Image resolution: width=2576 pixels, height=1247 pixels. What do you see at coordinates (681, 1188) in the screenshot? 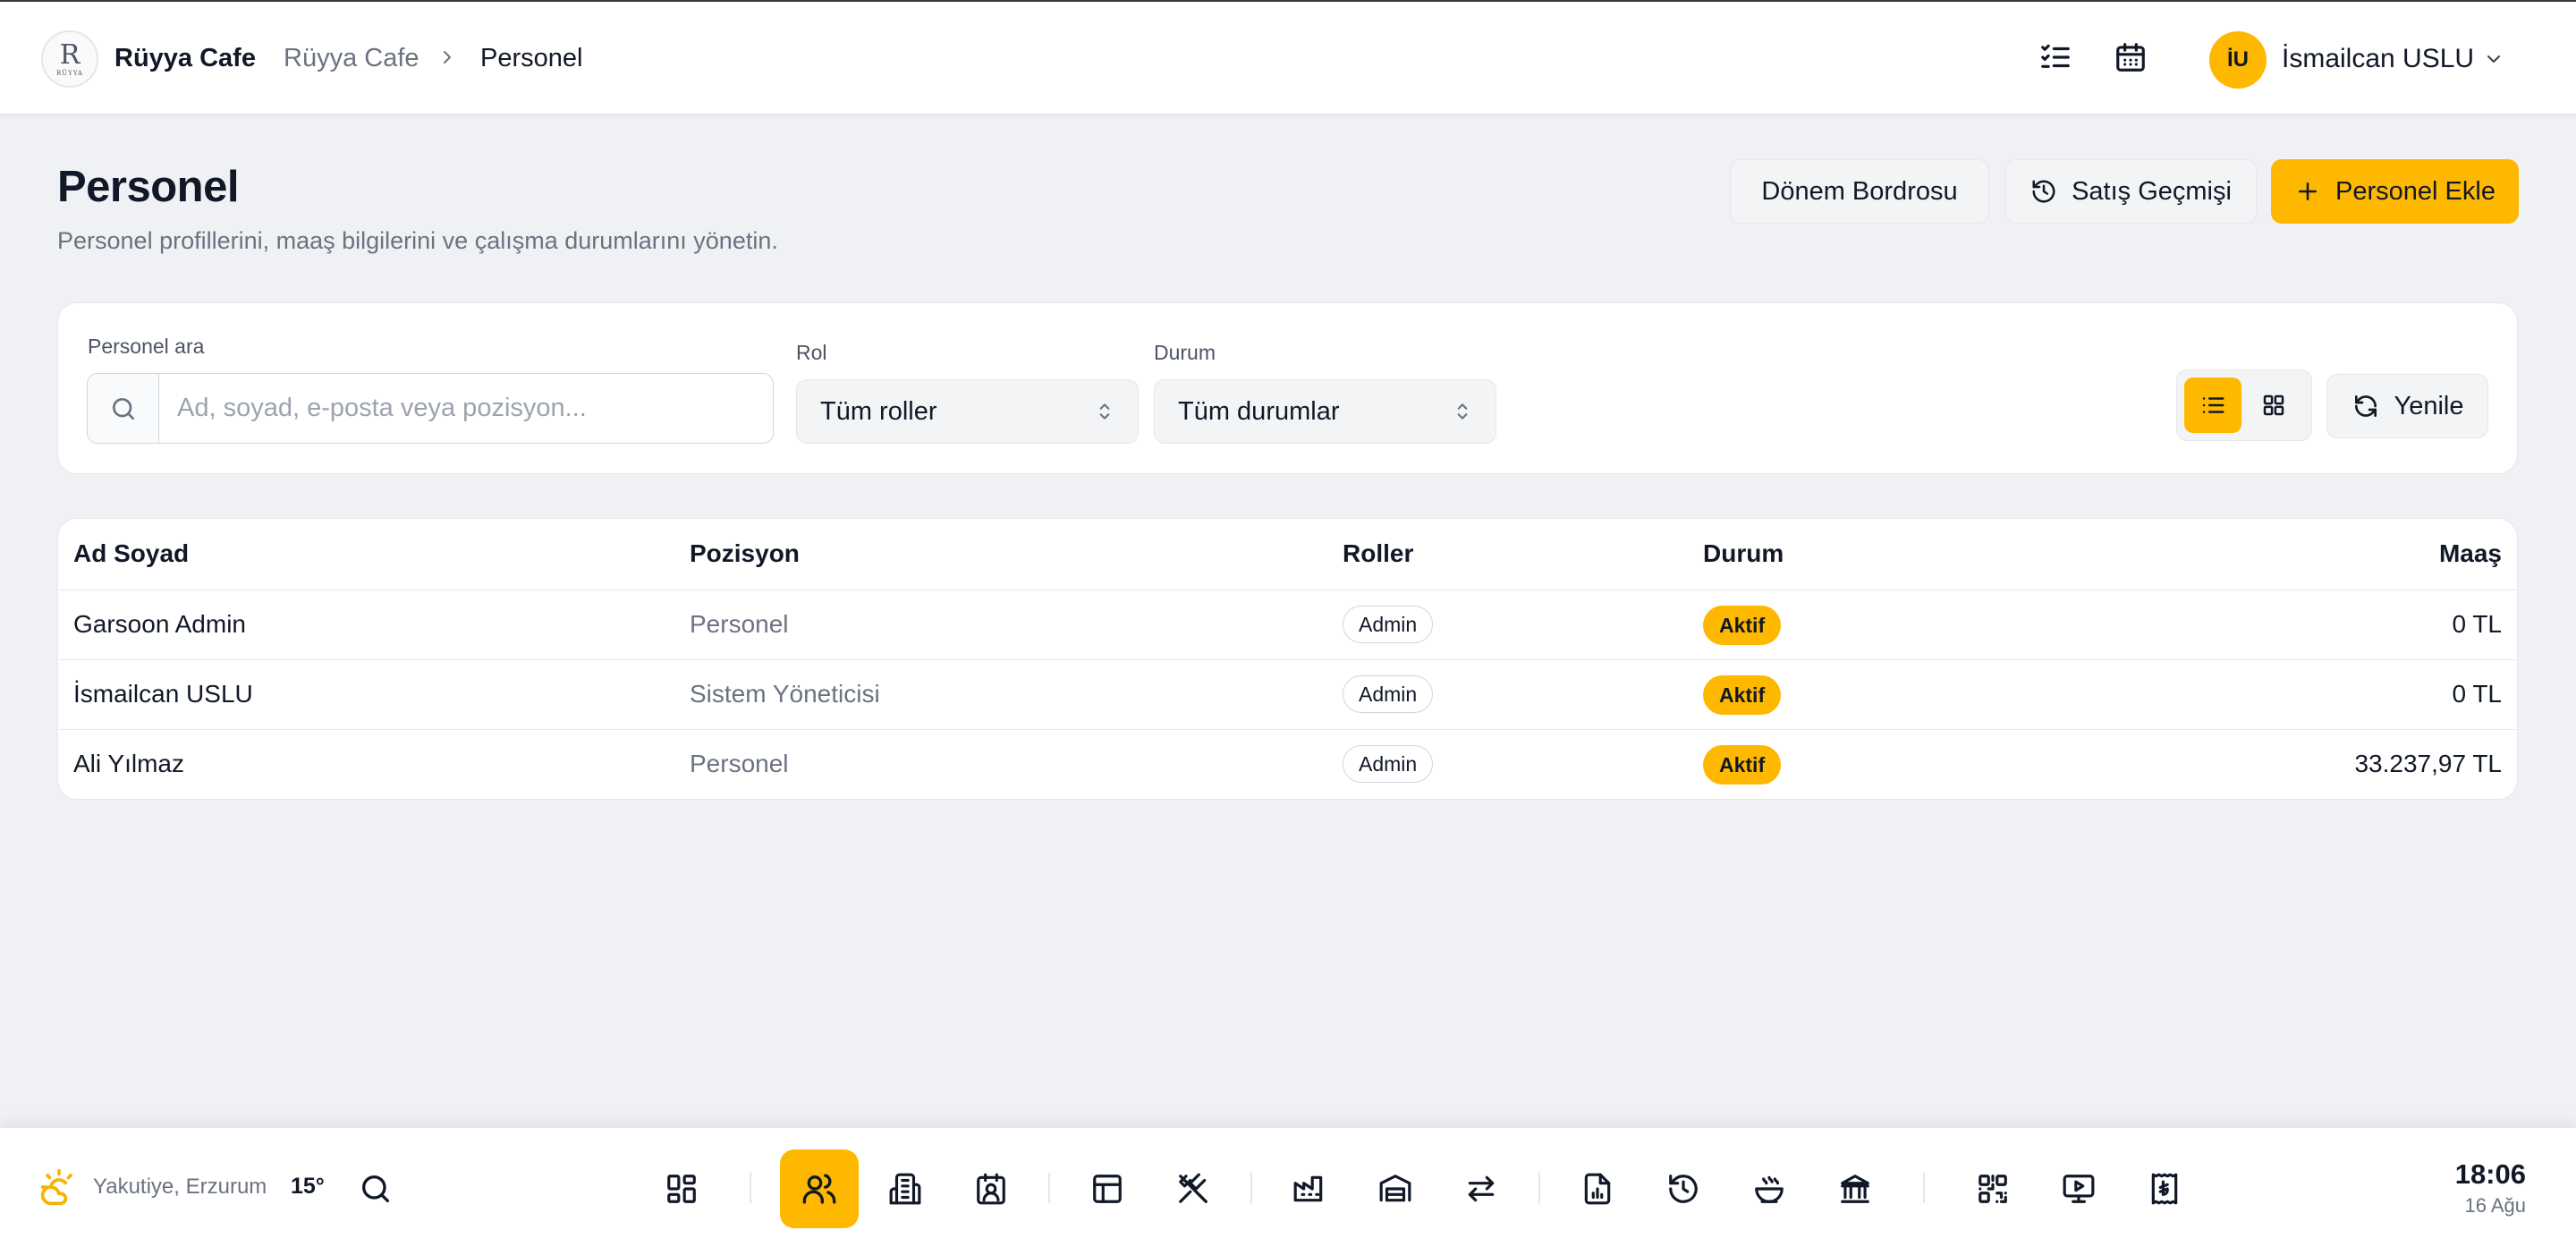
I see `dashboard-icon` at bounding box center [681, 1188].